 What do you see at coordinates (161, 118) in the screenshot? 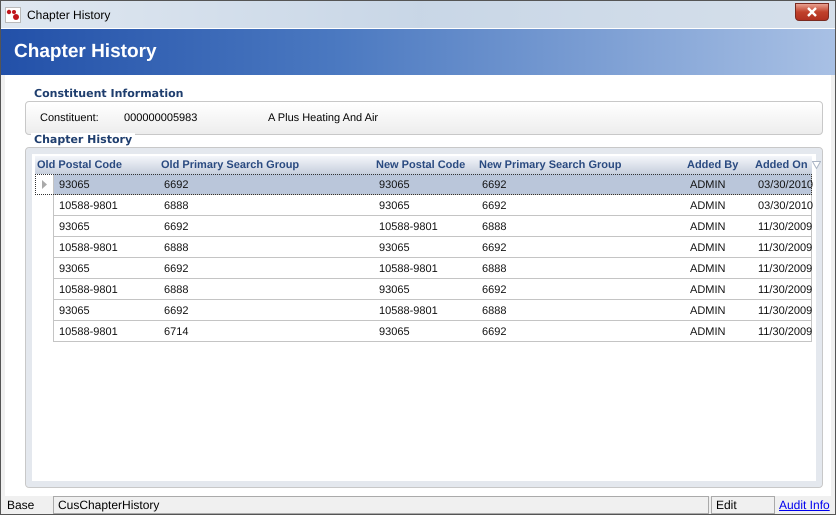
I see `constituent-id: 000000005983` at bounding box center [161, 118].